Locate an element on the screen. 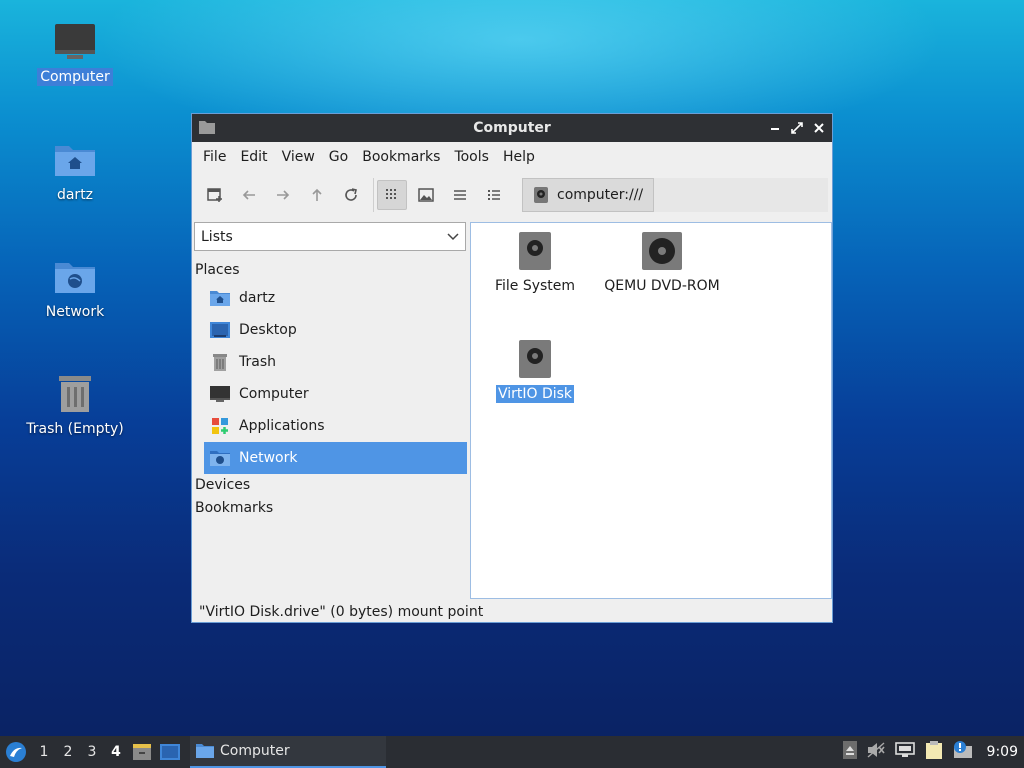 The image size is (1024, 768). file-manager-launcher is located at coordinates (142, 752).